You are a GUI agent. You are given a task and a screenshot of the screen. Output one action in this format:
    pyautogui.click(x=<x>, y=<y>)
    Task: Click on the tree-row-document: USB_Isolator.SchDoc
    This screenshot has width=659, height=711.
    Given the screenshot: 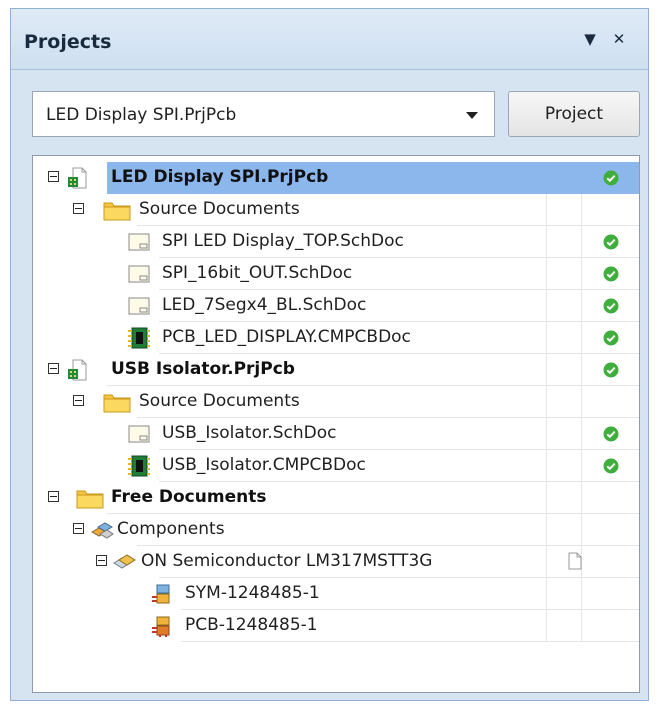 What is the action you would take?
    pyautogui.click(x=336, y=434)
    